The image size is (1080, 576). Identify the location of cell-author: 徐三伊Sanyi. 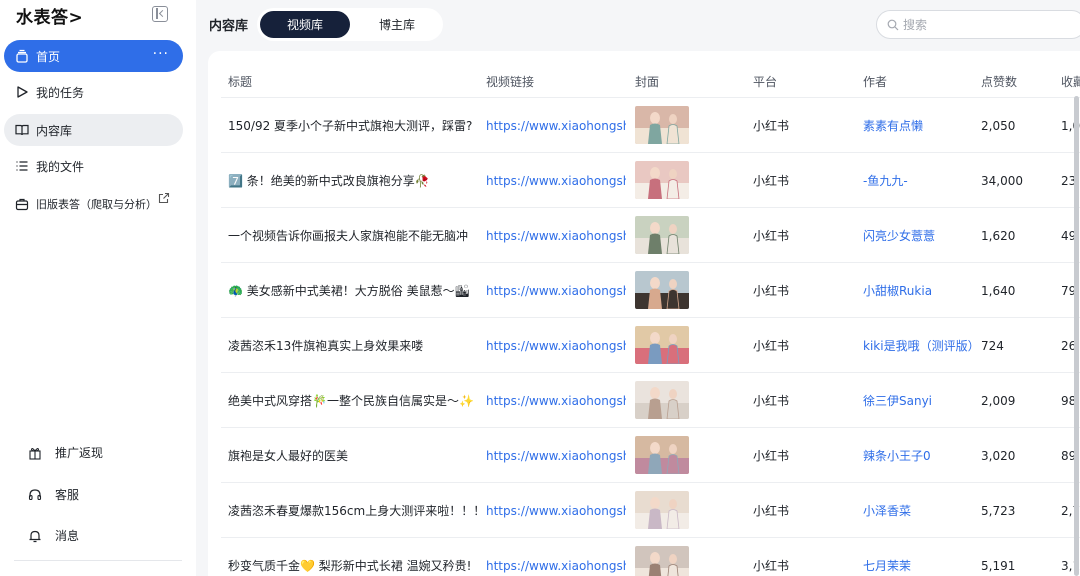
(919, 400).